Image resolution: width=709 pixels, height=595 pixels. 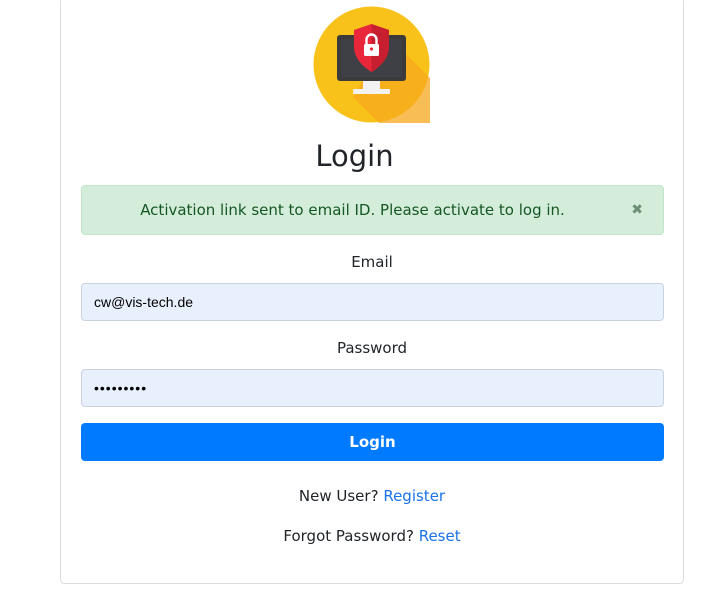 What do you see at coordinates (338, 496) in the screenshot?
I see `register-prompt: New User?` at bounding box center [338, 496].